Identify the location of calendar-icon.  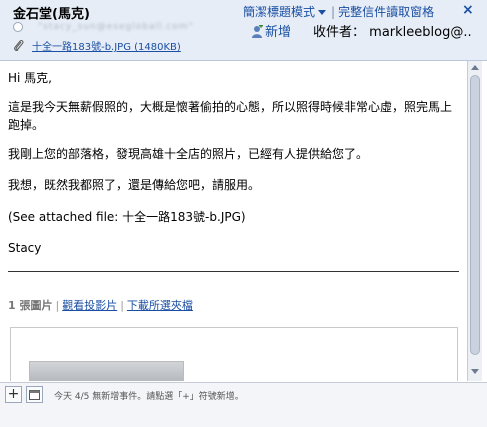
(34, 394).